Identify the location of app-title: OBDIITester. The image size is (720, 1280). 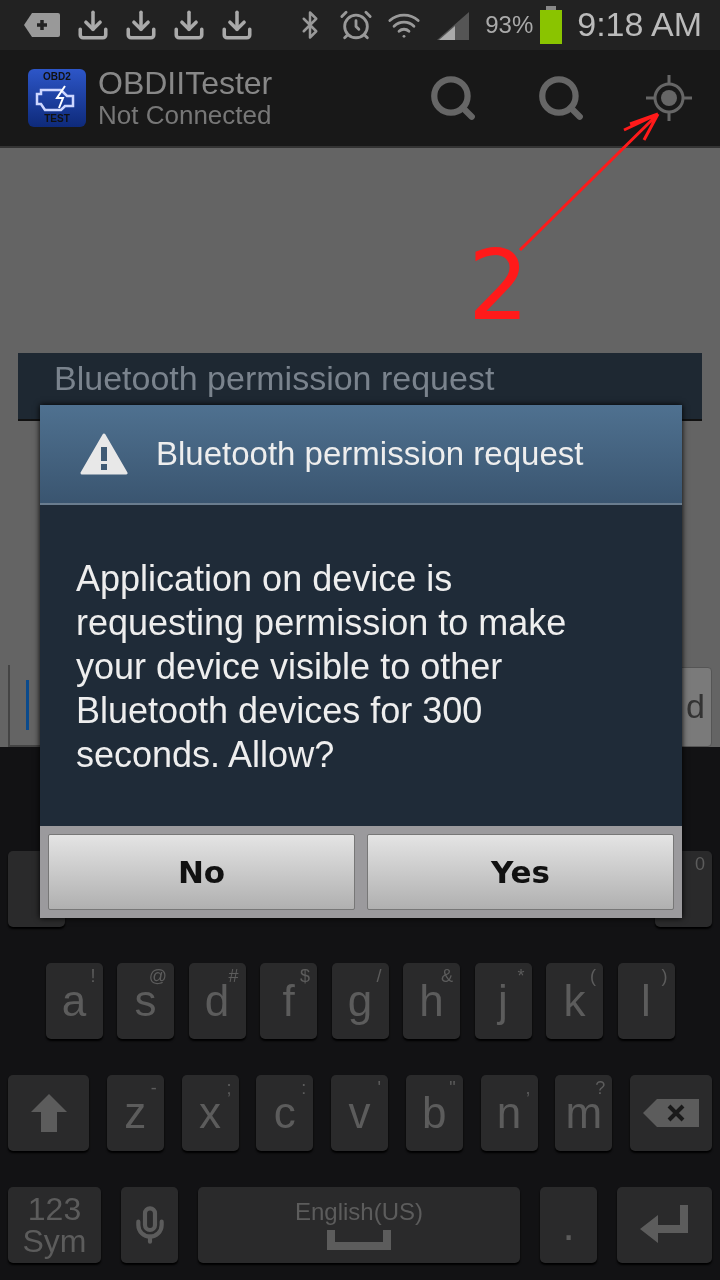
(185, 83).